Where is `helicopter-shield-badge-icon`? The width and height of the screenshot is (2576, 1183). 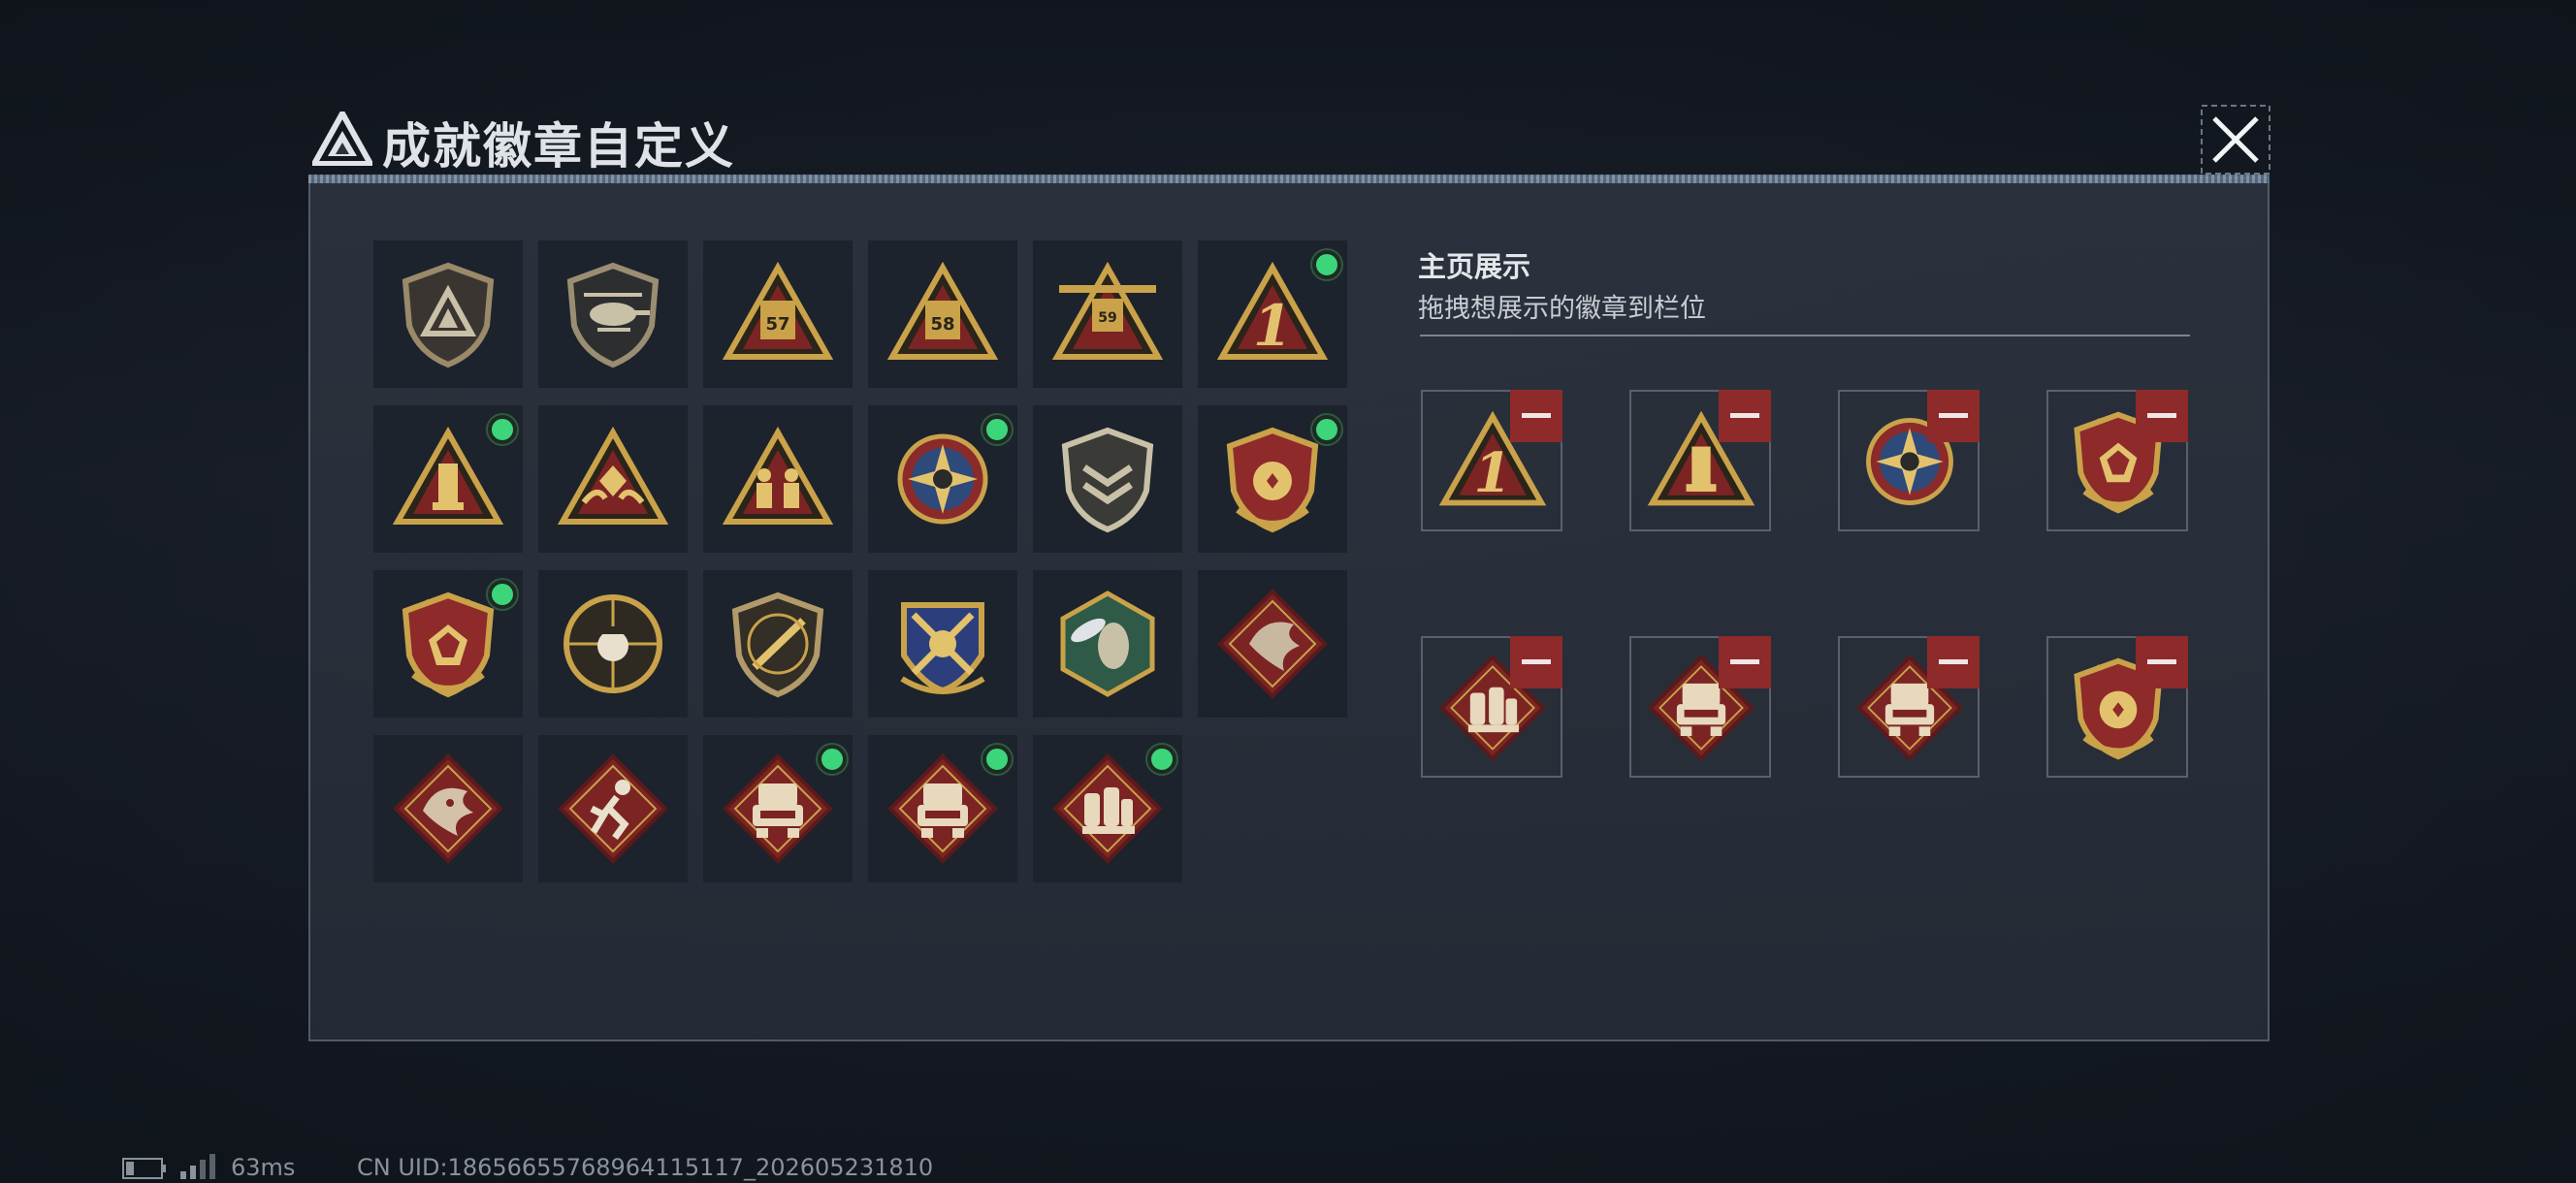
helicopter-shield-badge-icon is located at coordinates (613, 315).